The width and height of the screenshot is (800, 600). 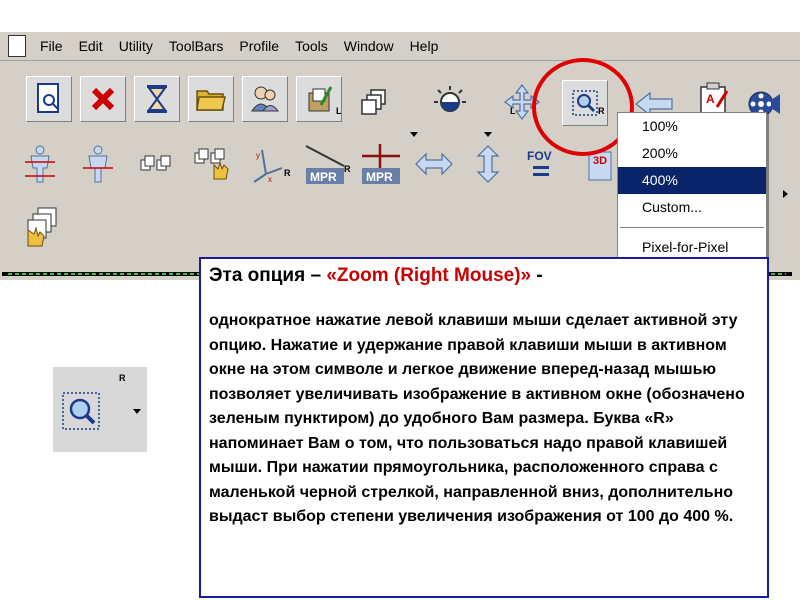 I want to click on 3d-label: 3D, so click(x=600, y=161).